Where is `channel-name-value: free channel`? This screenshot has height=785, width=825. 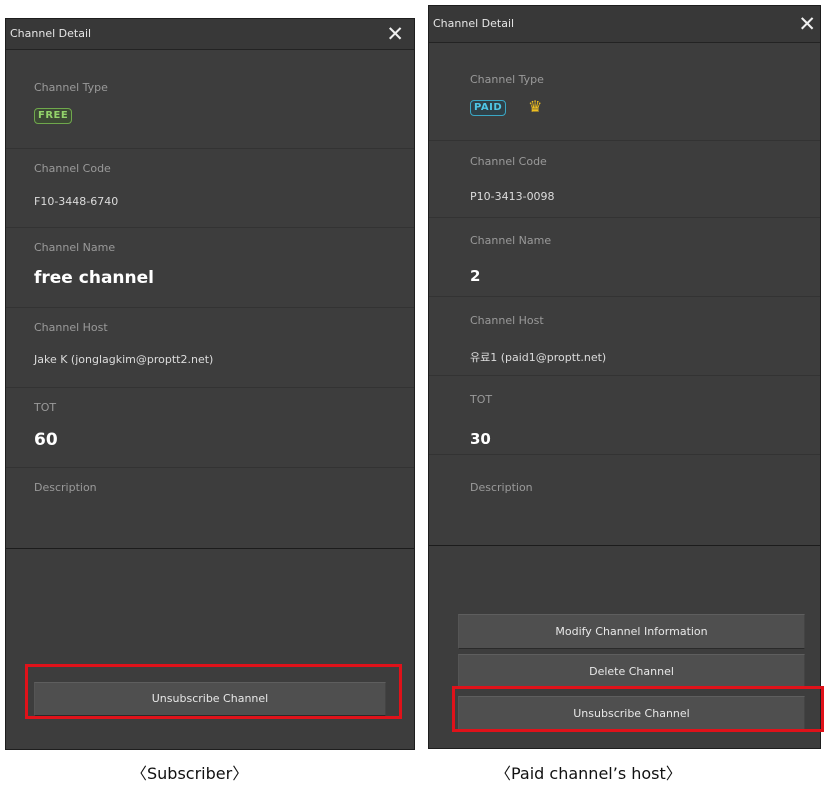
channel-name-value: free channel is located at coordinates (94, 278).